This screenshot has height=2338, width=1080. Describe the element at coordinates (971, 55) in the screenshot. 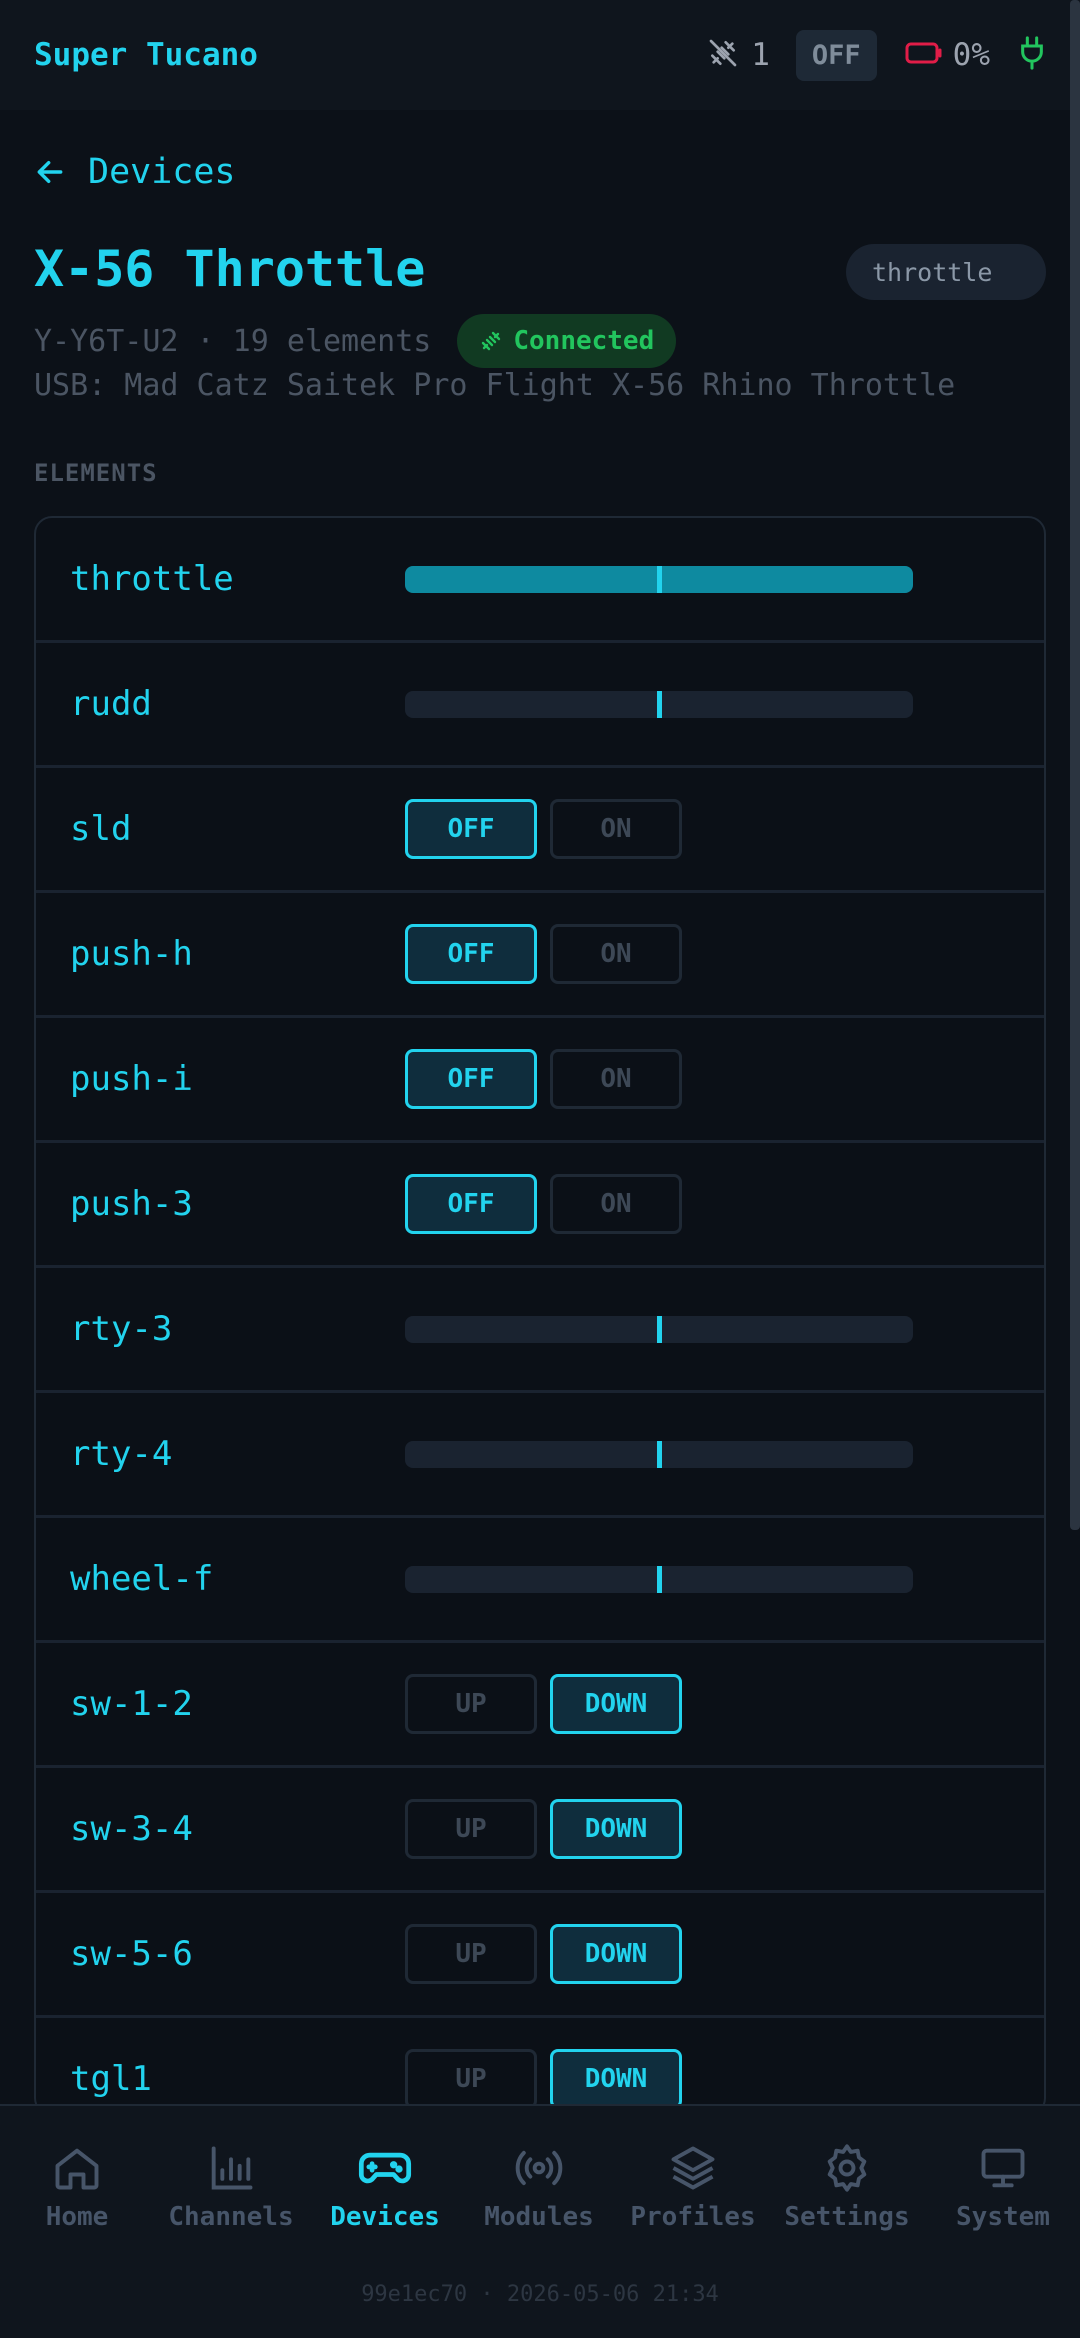

I see `battery-percent: 0%` at that location.